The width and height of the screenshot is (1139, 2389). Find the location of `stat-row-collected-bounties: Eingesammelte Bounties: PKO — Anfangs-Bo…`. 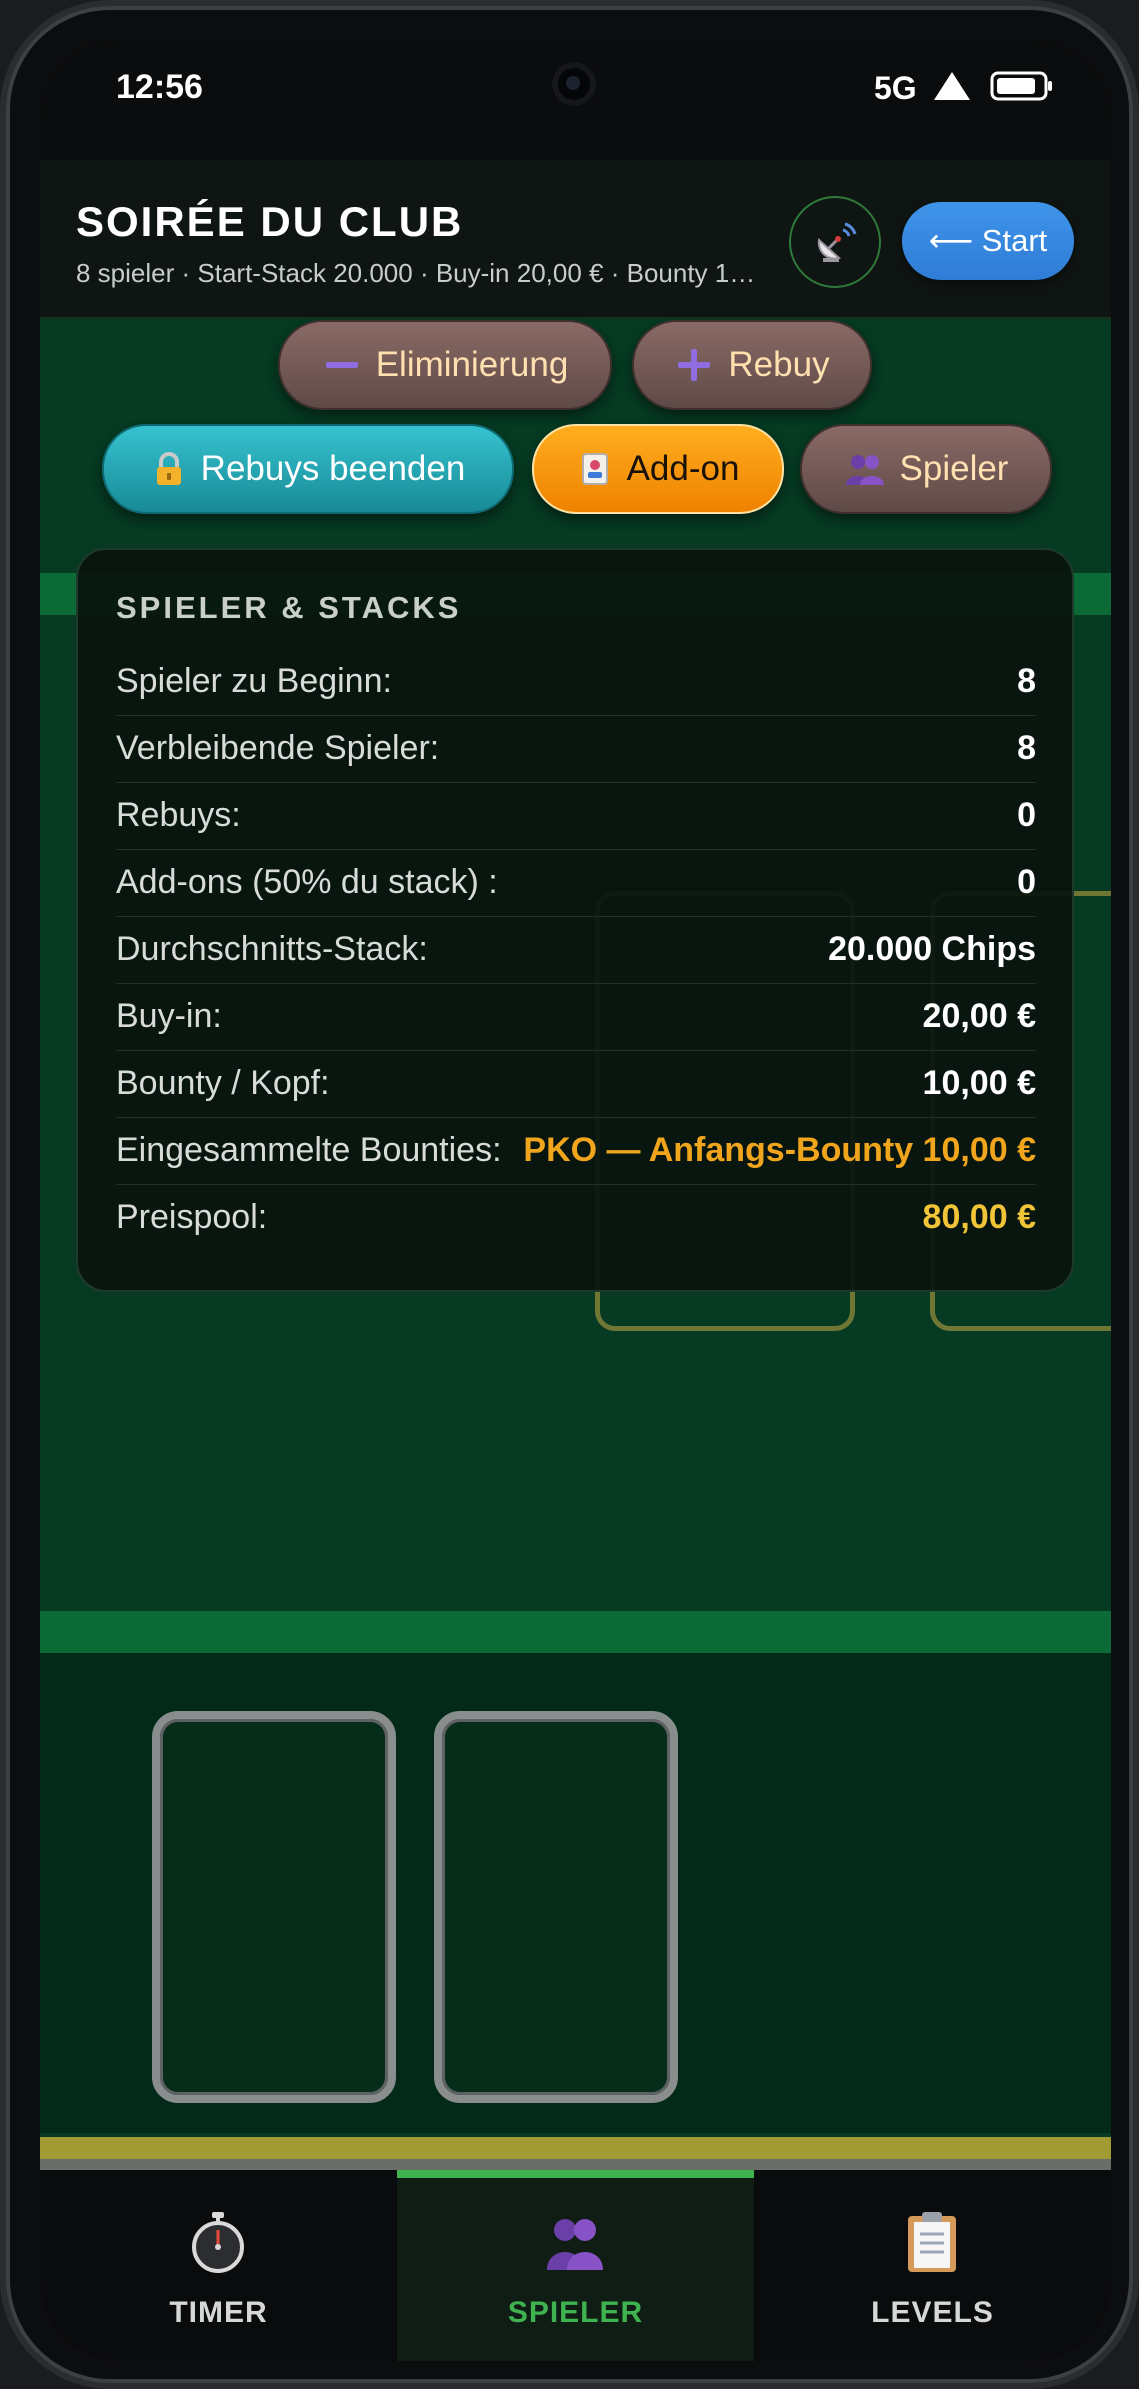

stat-row-collected-bounties: Eingesammelte Bounties: PKO — Anfangs-Bo… is located at coordinates (576, 1151).